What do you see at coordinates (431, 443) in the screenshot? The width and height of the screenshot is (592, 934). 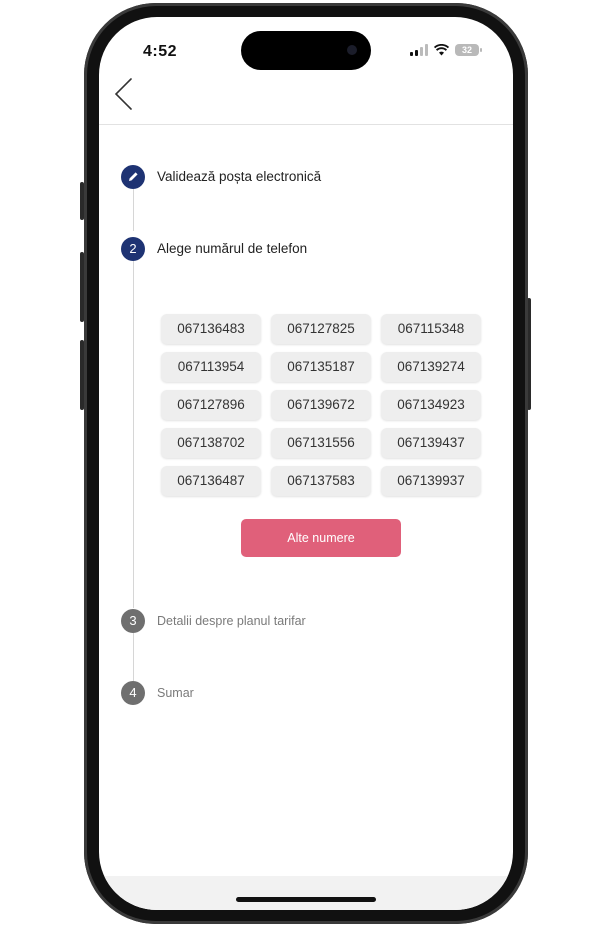 I see `phone-number-option: 067139437` at bounding box center [431, 443].